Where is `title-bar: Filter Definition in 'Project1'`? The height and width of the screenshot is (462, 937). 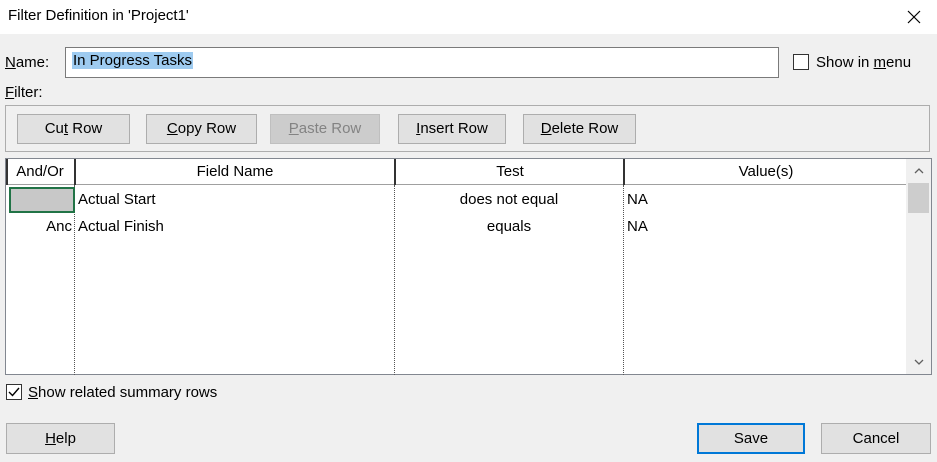 title-bar: Filter Definition in 'Project1' is located at coordinates (468, 17).